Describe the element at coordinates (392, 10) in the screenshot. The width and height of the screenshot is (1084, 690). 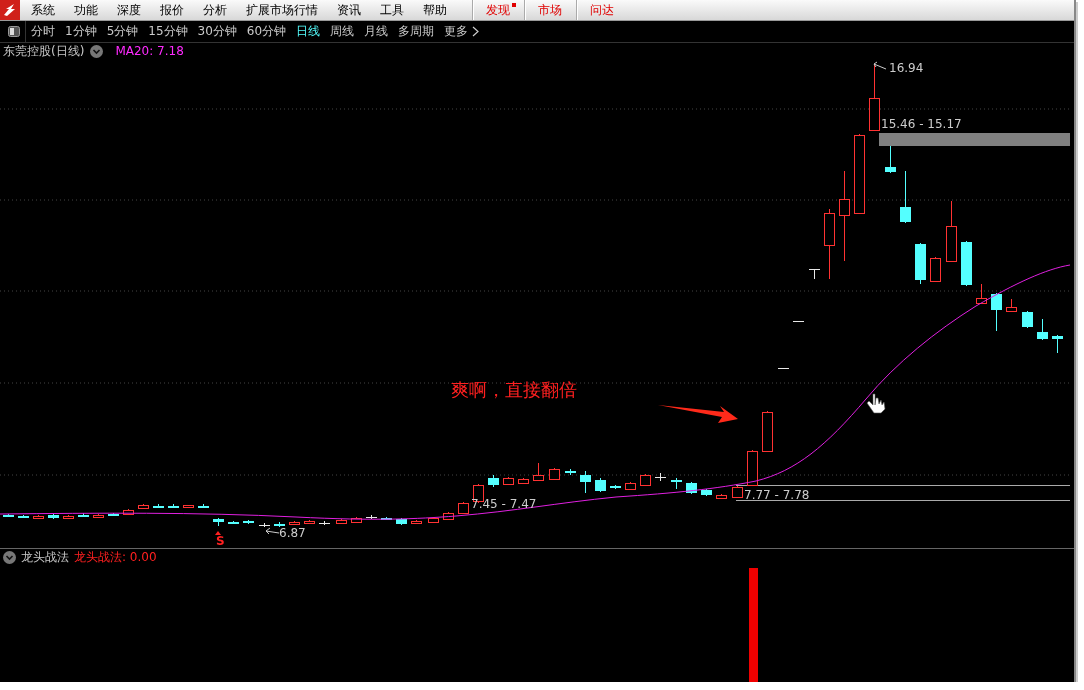
I see `menu-item: 工具` at that location.